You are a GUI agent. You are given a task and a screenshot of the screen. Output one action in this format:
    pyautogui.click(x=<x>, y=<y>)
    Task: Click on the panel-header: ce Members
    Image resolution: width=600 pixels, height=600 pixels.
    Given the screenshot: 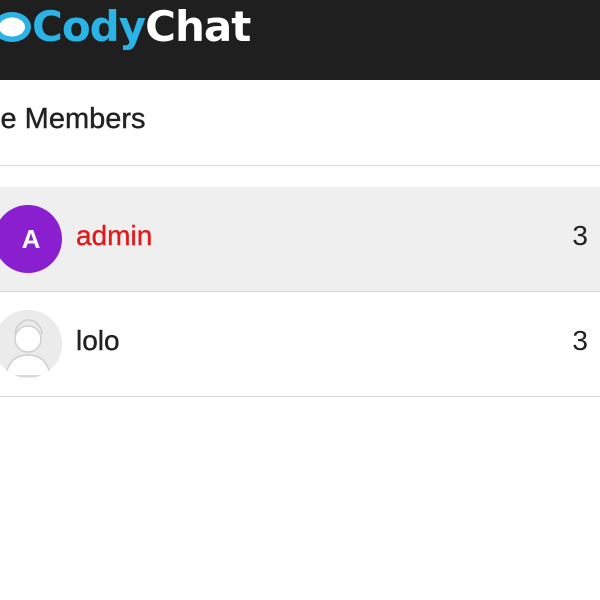 What is the action you would take?
    pyautogui.click(x=300, y=123)
    